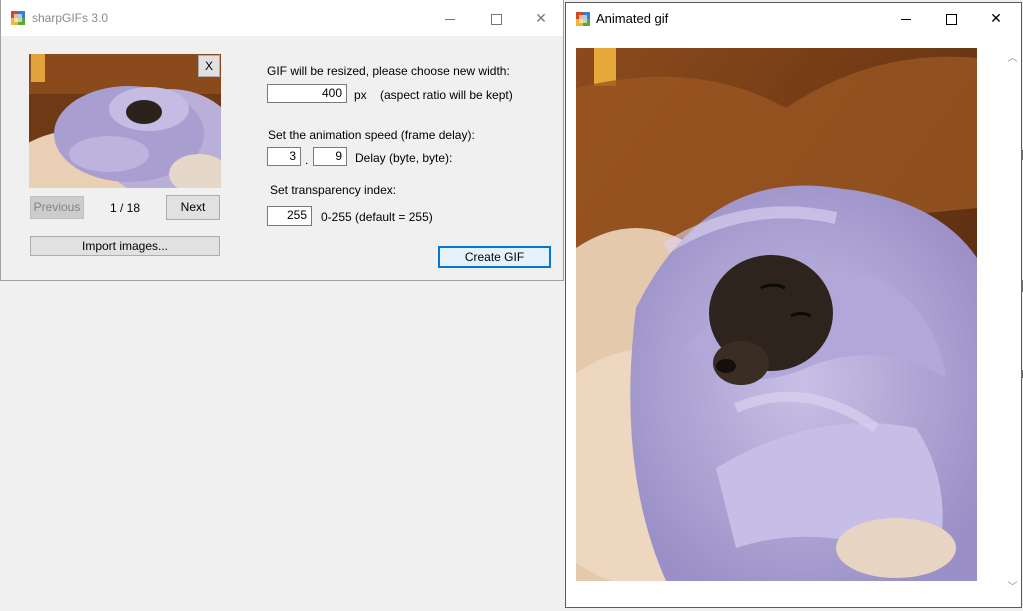 Image resolution: width=1023 pixels, height=611 pixels. What do you see at coordinates (446, 95) in the screenshot?
I see `aspect-note-label: (aspect ratio will be kept)` at bounding box center [446, 95].